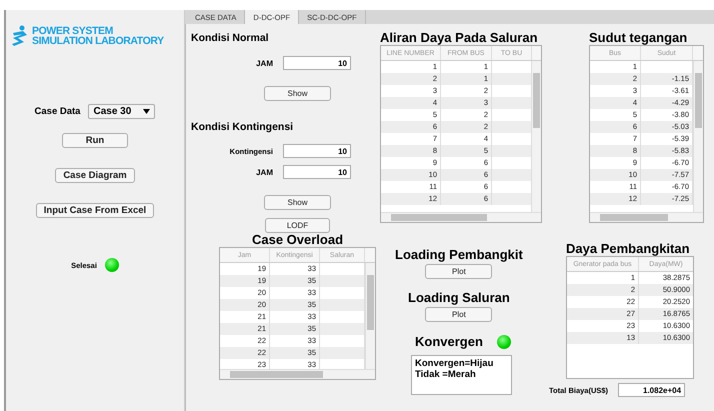  Describe the element at coordinates (446, 374) in the screenshot. I see `legend-text: Tidak =Merah` at that location.